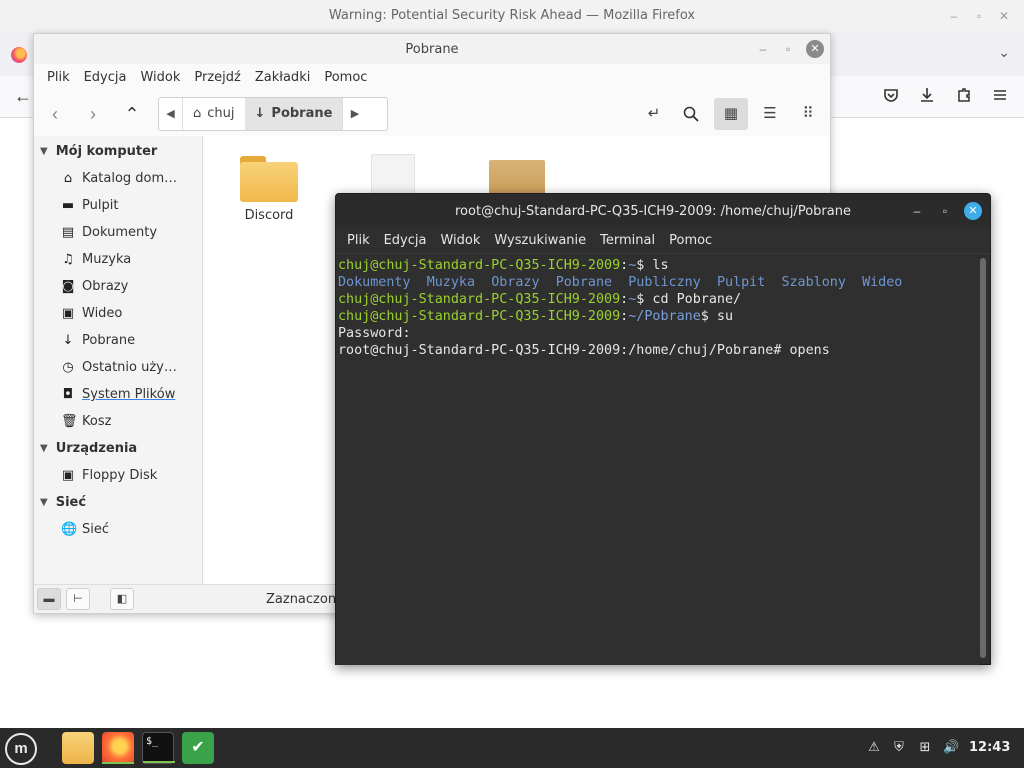 Image resolution: width=1024 pixels, height=768 pixels. Describe the element at coordinates (78, 748) in the screenshot. I see `files-launcher-icon` at that location.